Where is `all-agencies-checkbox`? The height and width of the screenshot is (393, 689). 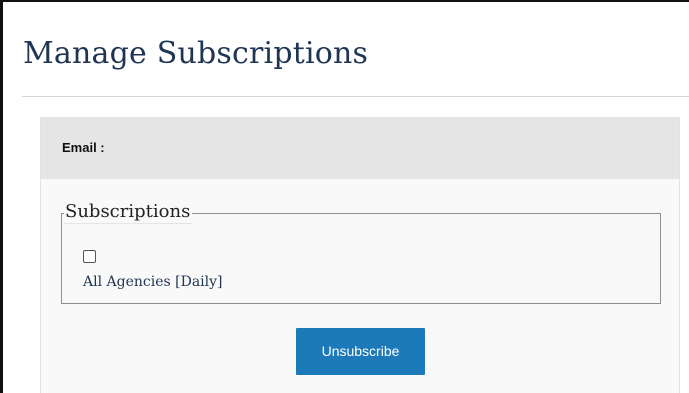
all-agencies-checkbox is located at coordinates (89, 256).